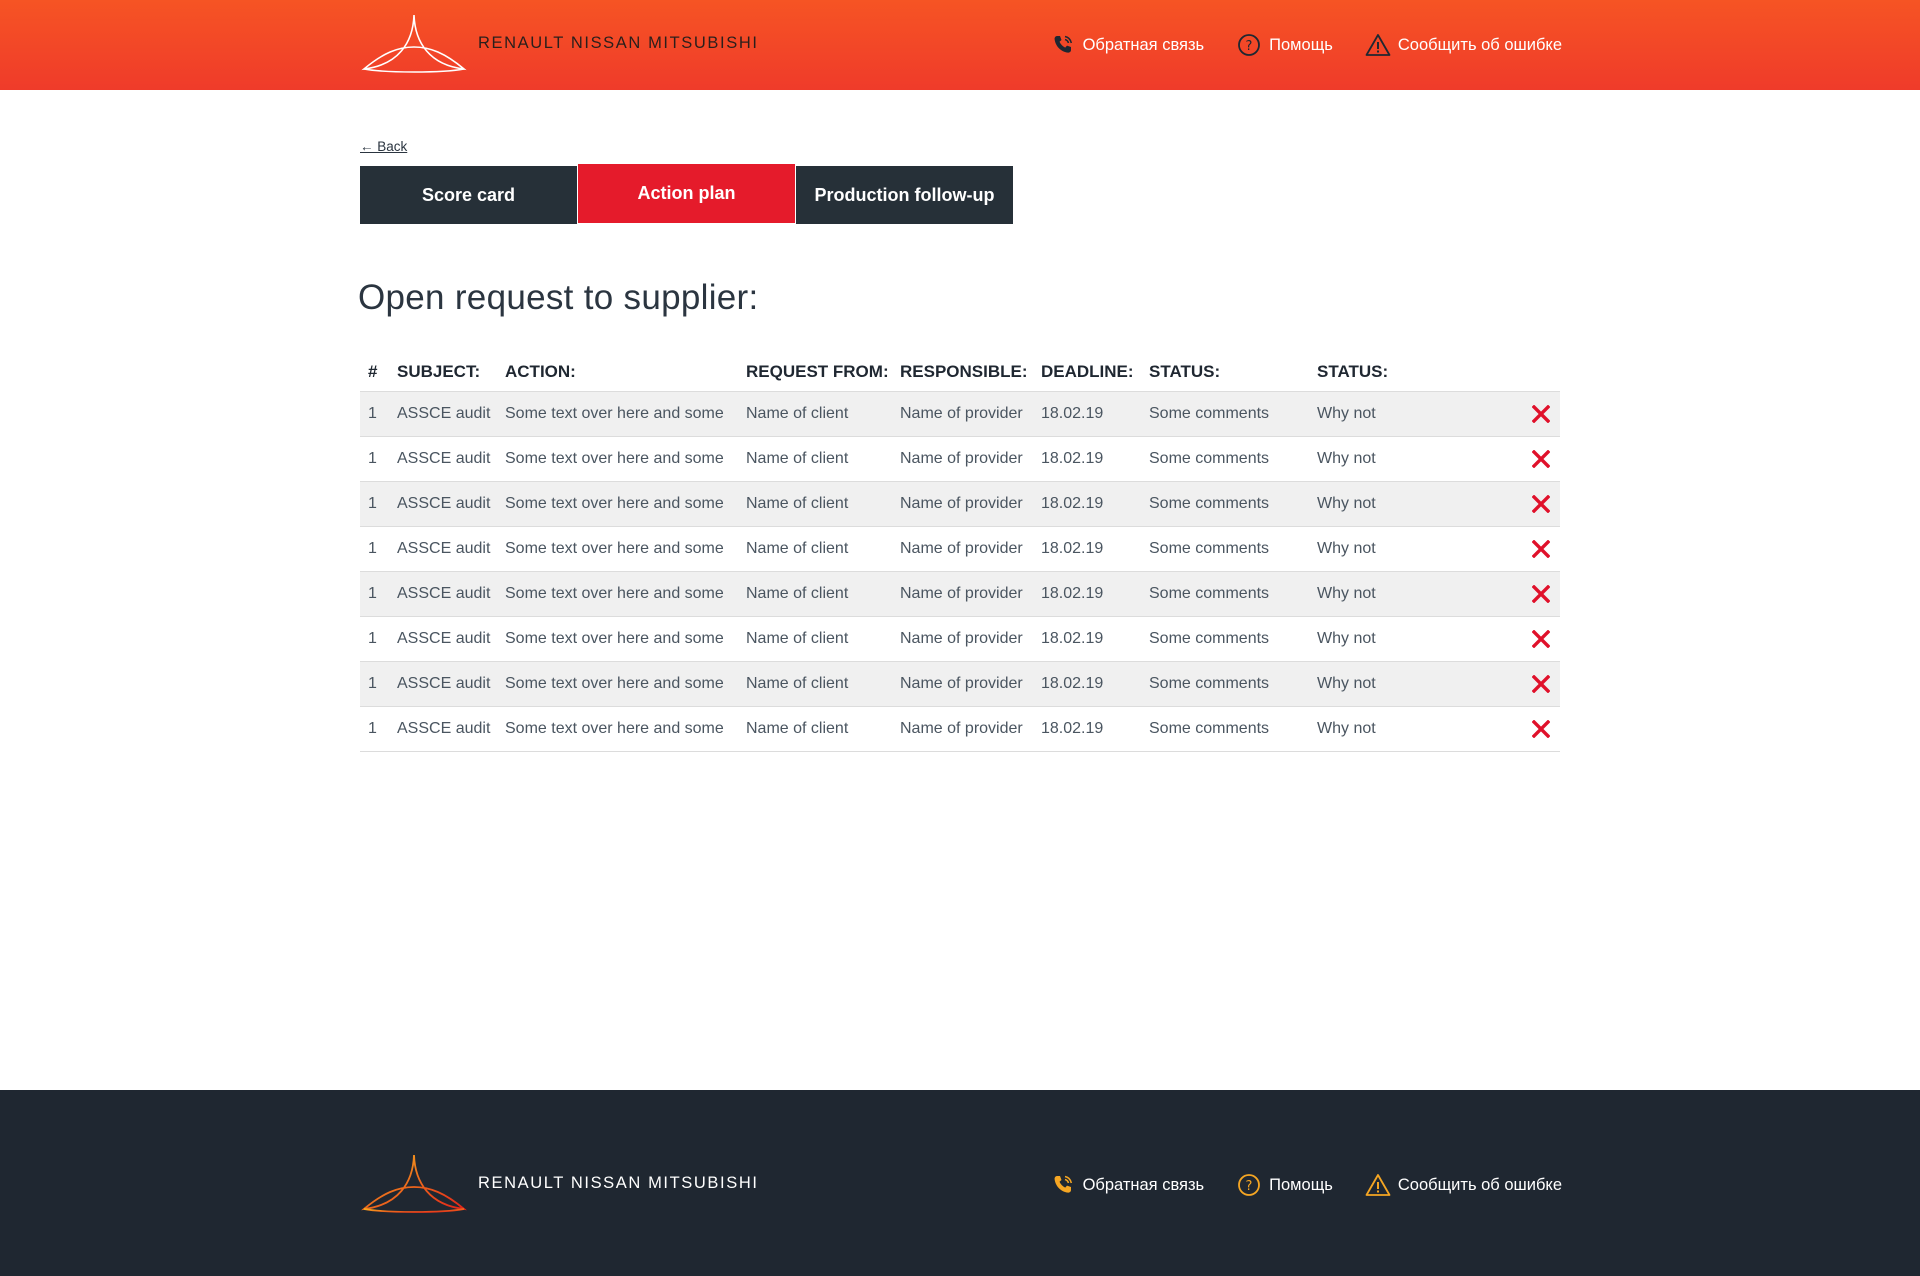 This screenshot has width=1920, height=1276. I want to click on footer-help-link: ? Помощь, so click(1284, 1185).